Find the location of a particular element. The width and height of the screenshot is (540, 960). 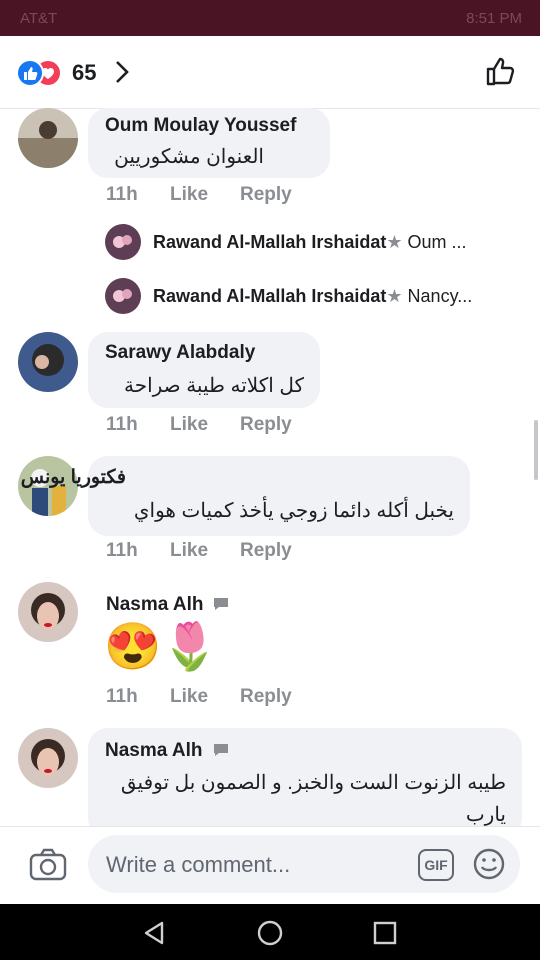

android-nav-bar is located at coordinates (270, 932).